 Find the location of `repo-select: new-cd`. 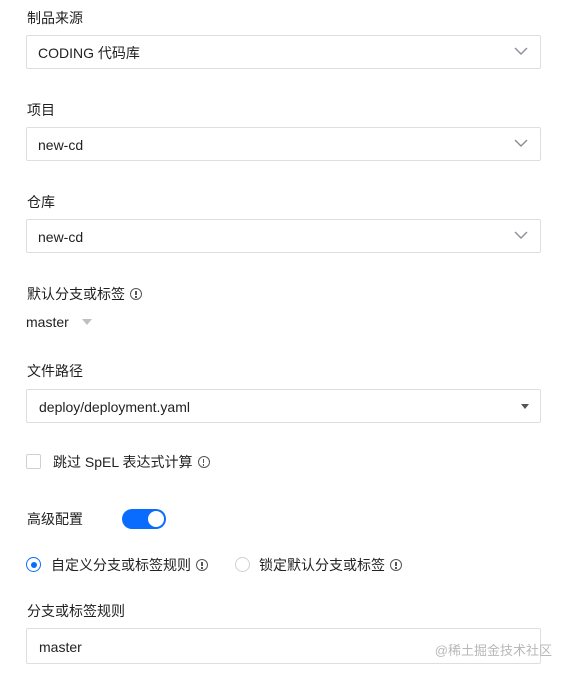

repo-select: new-cd is located at coordinates (283, 236).